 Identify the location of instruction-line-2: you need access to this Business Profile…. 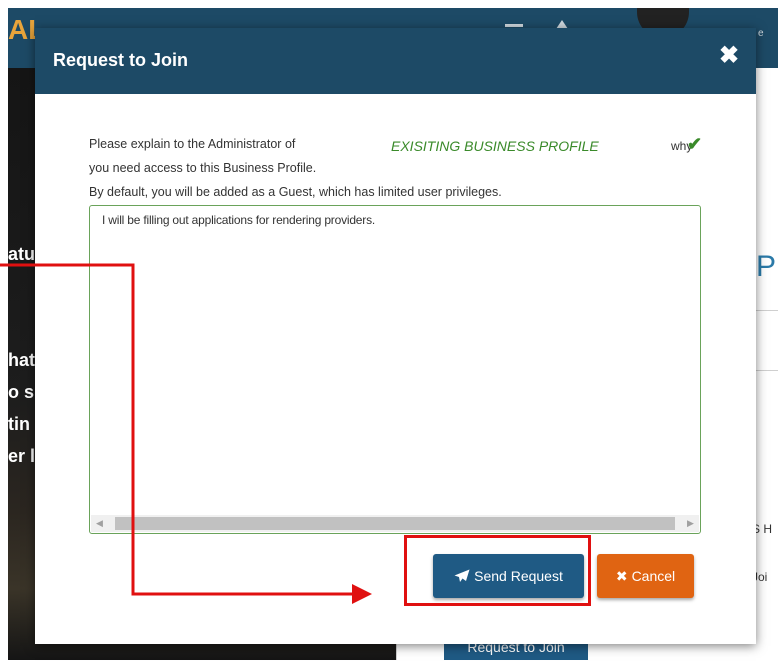
(203, 168).